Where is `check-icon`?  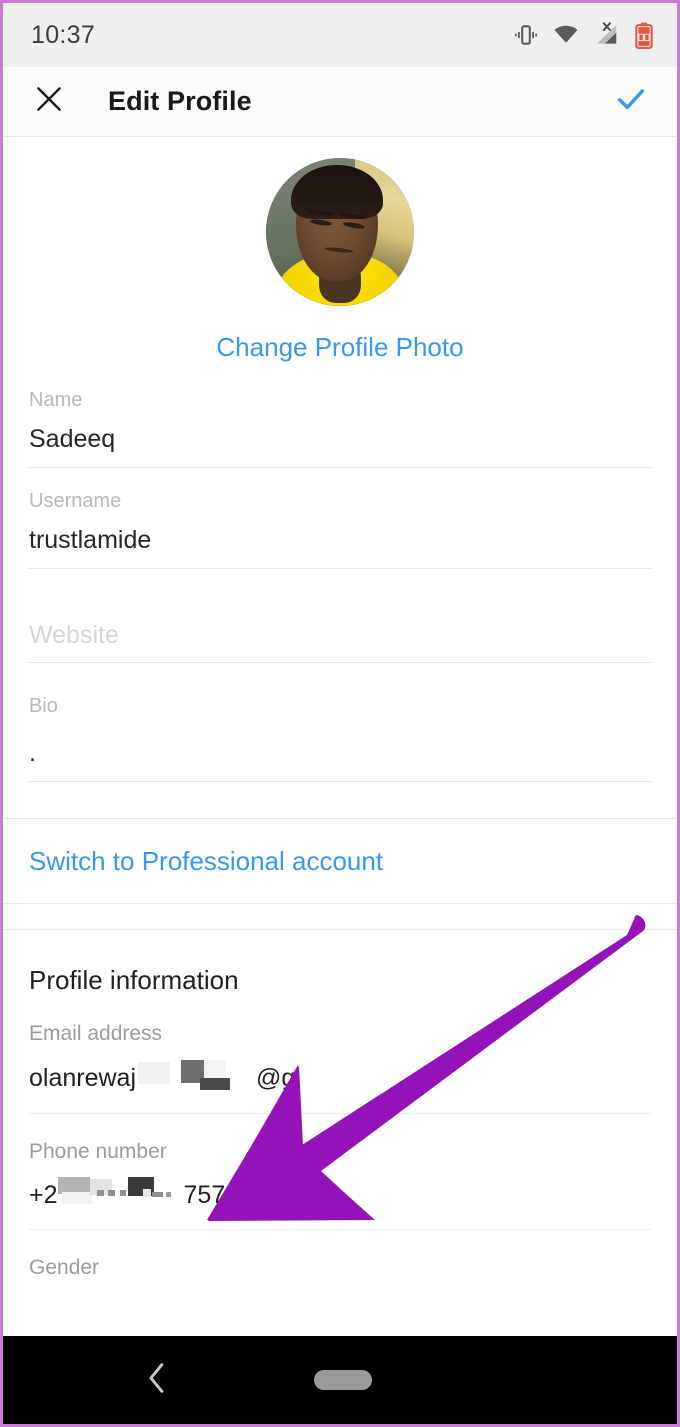 check-icon is located at coordinates (631, 101).